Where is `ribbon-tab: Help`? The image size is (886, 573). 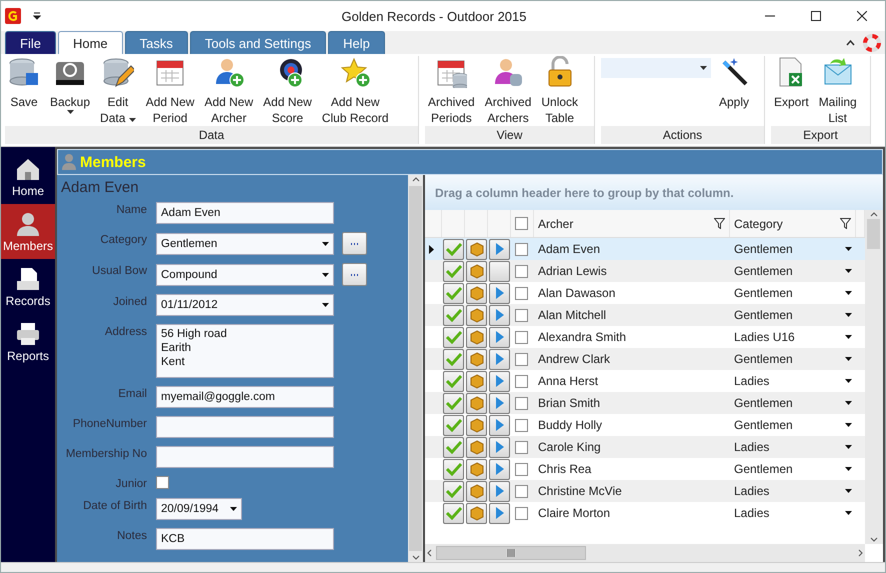 ribbon-tab: Help is located at coordinates (356, 42).